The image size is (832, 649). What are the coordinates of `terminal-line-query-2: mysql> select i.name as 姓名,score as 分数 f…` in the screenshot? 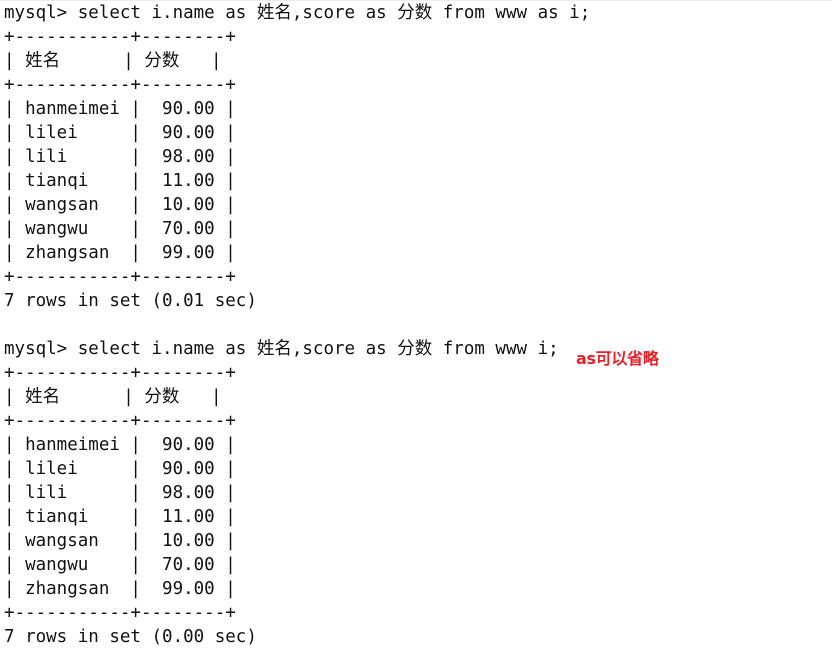 It's located at (281, 349).